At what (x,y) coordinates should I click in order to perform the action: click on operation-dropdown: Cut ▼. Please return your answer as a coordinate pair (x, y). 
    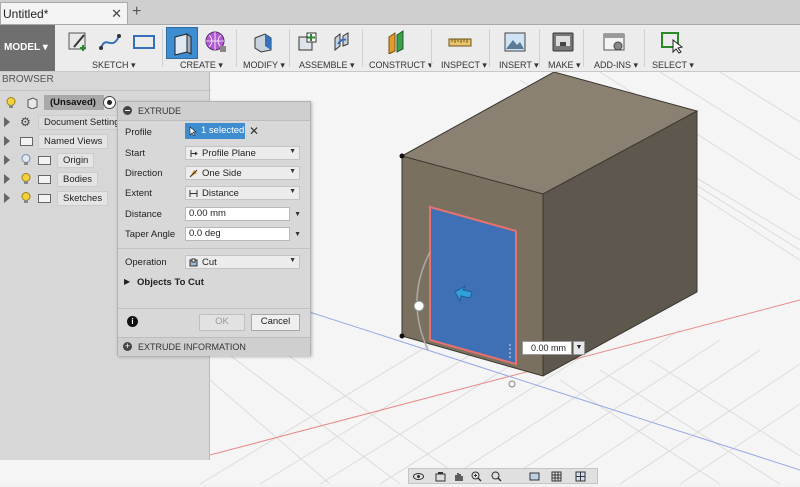
    Looking at the image, I should click on (242, 262).